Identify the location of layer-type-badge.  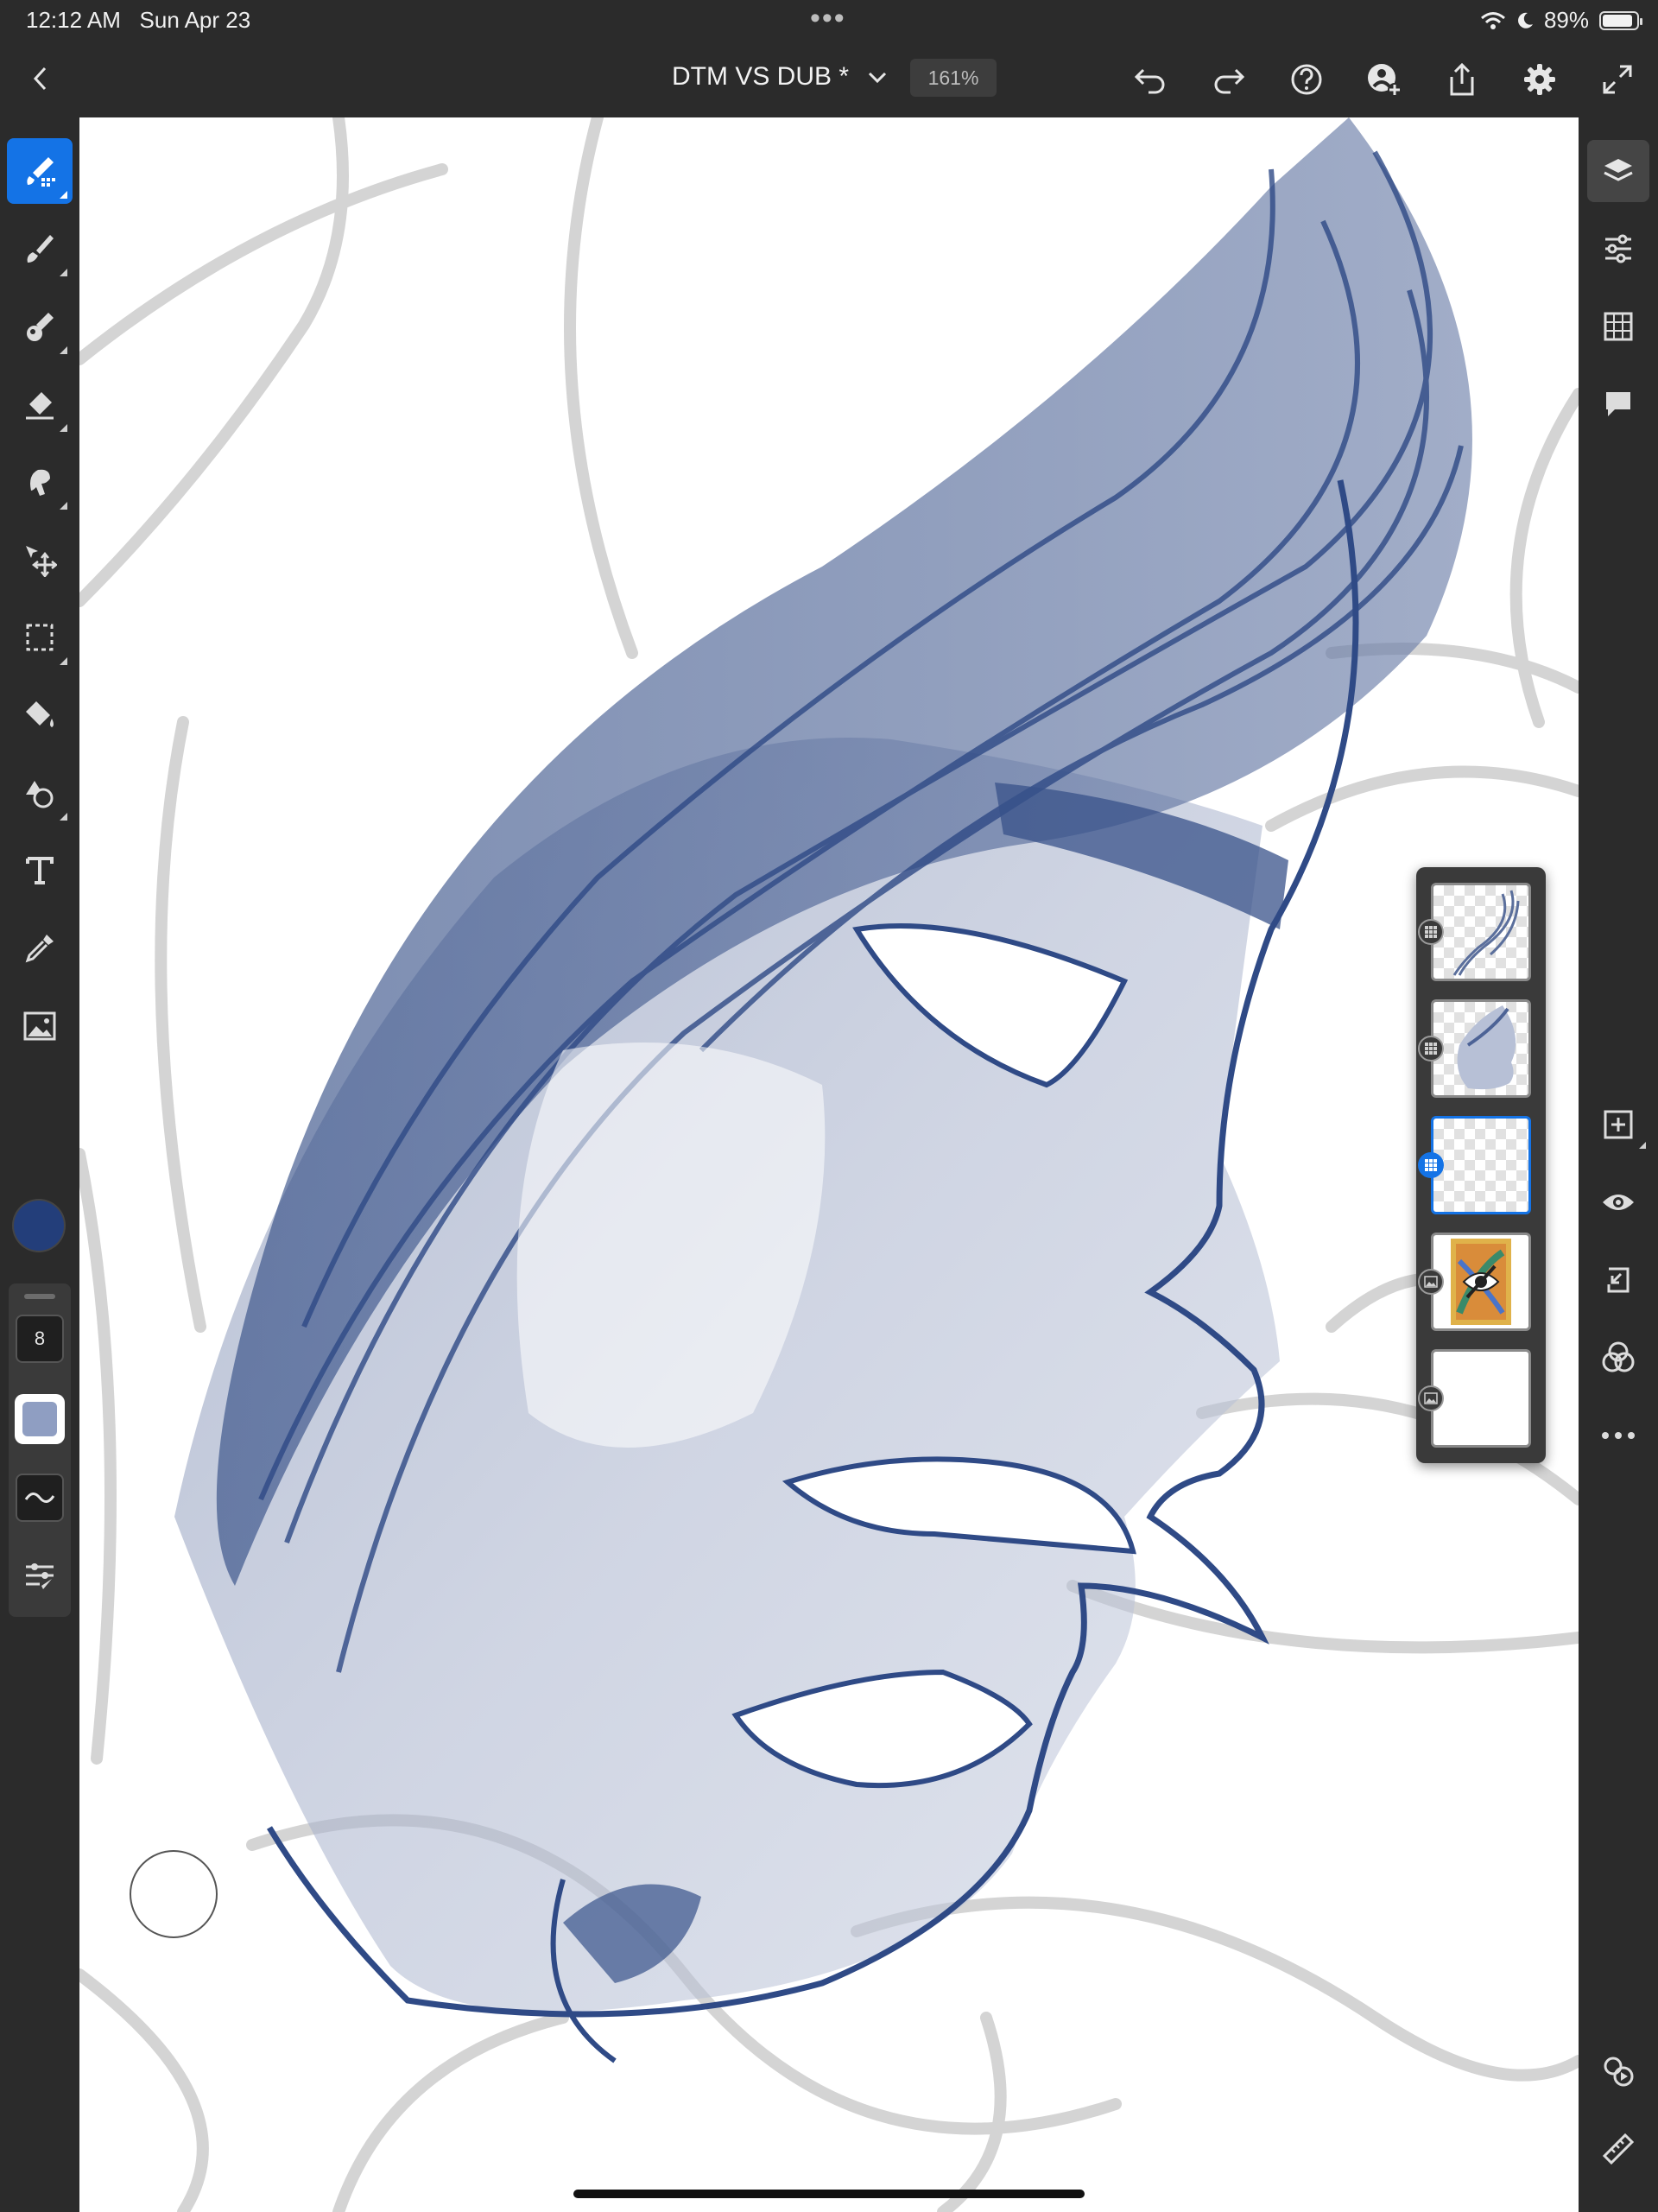
(1431, 1282).